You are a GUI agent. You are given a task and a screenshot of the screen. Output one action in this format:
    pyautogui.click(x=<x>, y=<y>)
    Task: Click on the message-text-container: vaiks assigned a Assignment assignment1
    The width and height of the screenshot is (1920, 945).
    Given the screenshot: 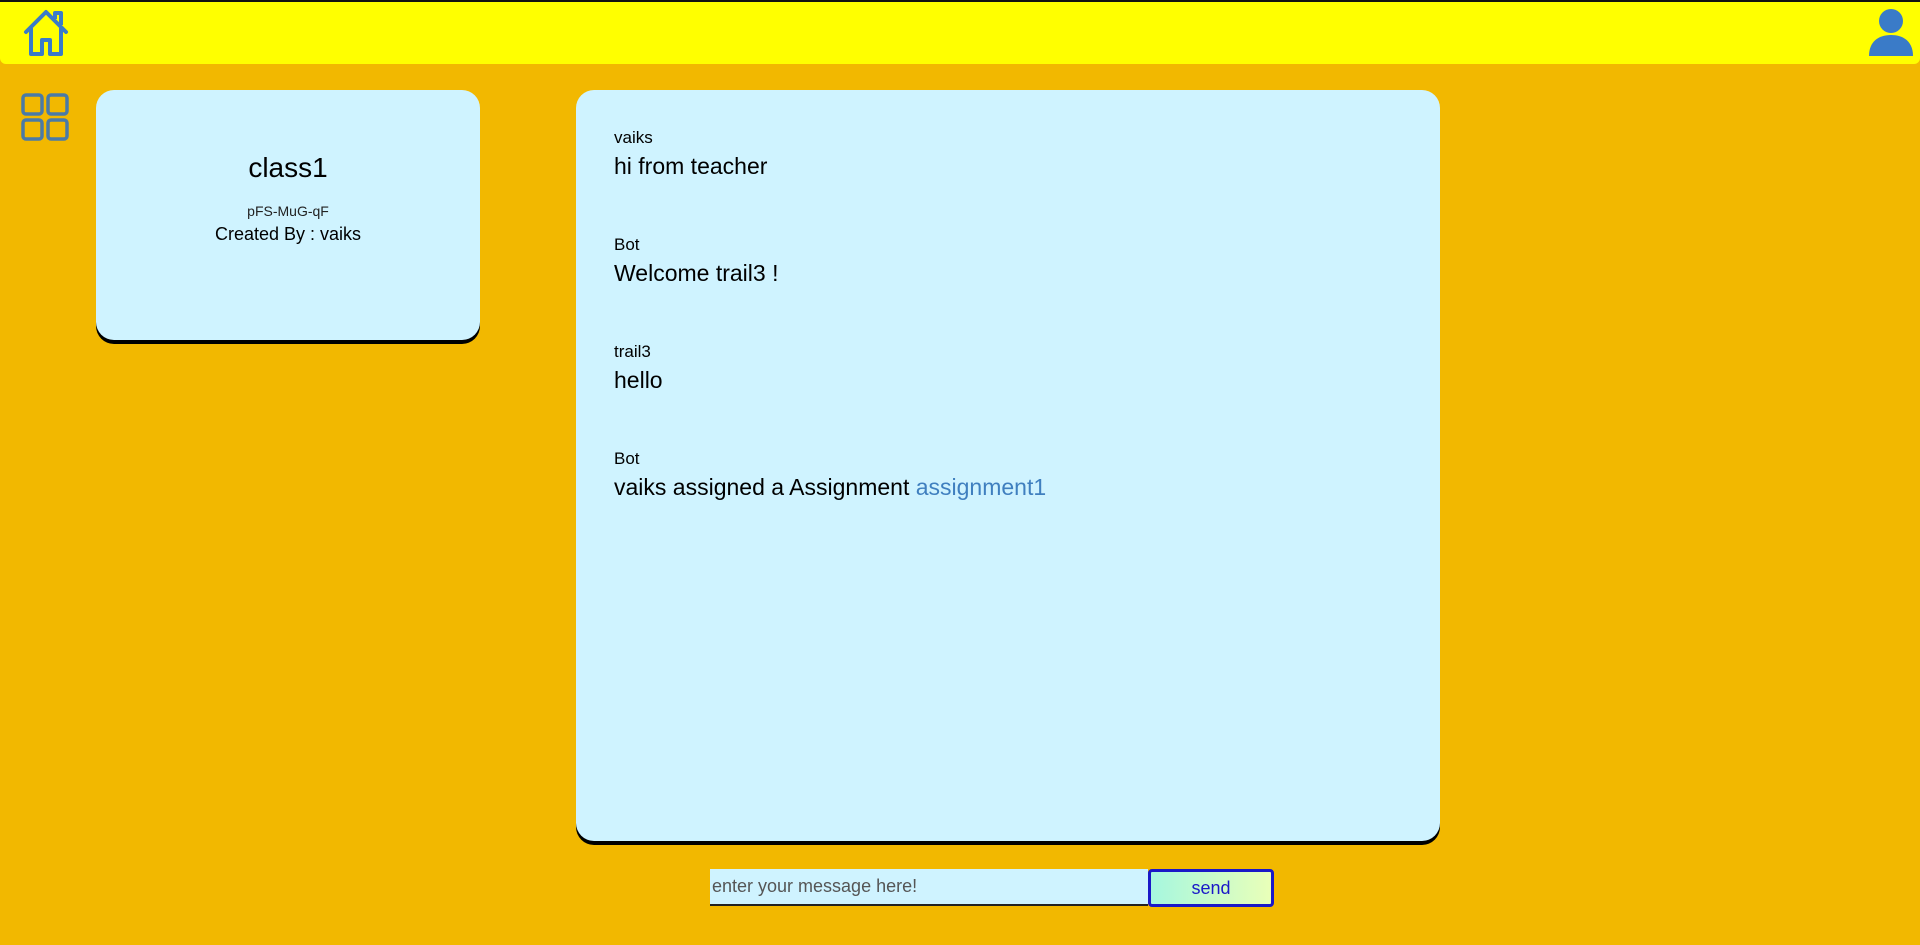 What is the action you would take?
    pyautogui.click(x=830, y=487)
    